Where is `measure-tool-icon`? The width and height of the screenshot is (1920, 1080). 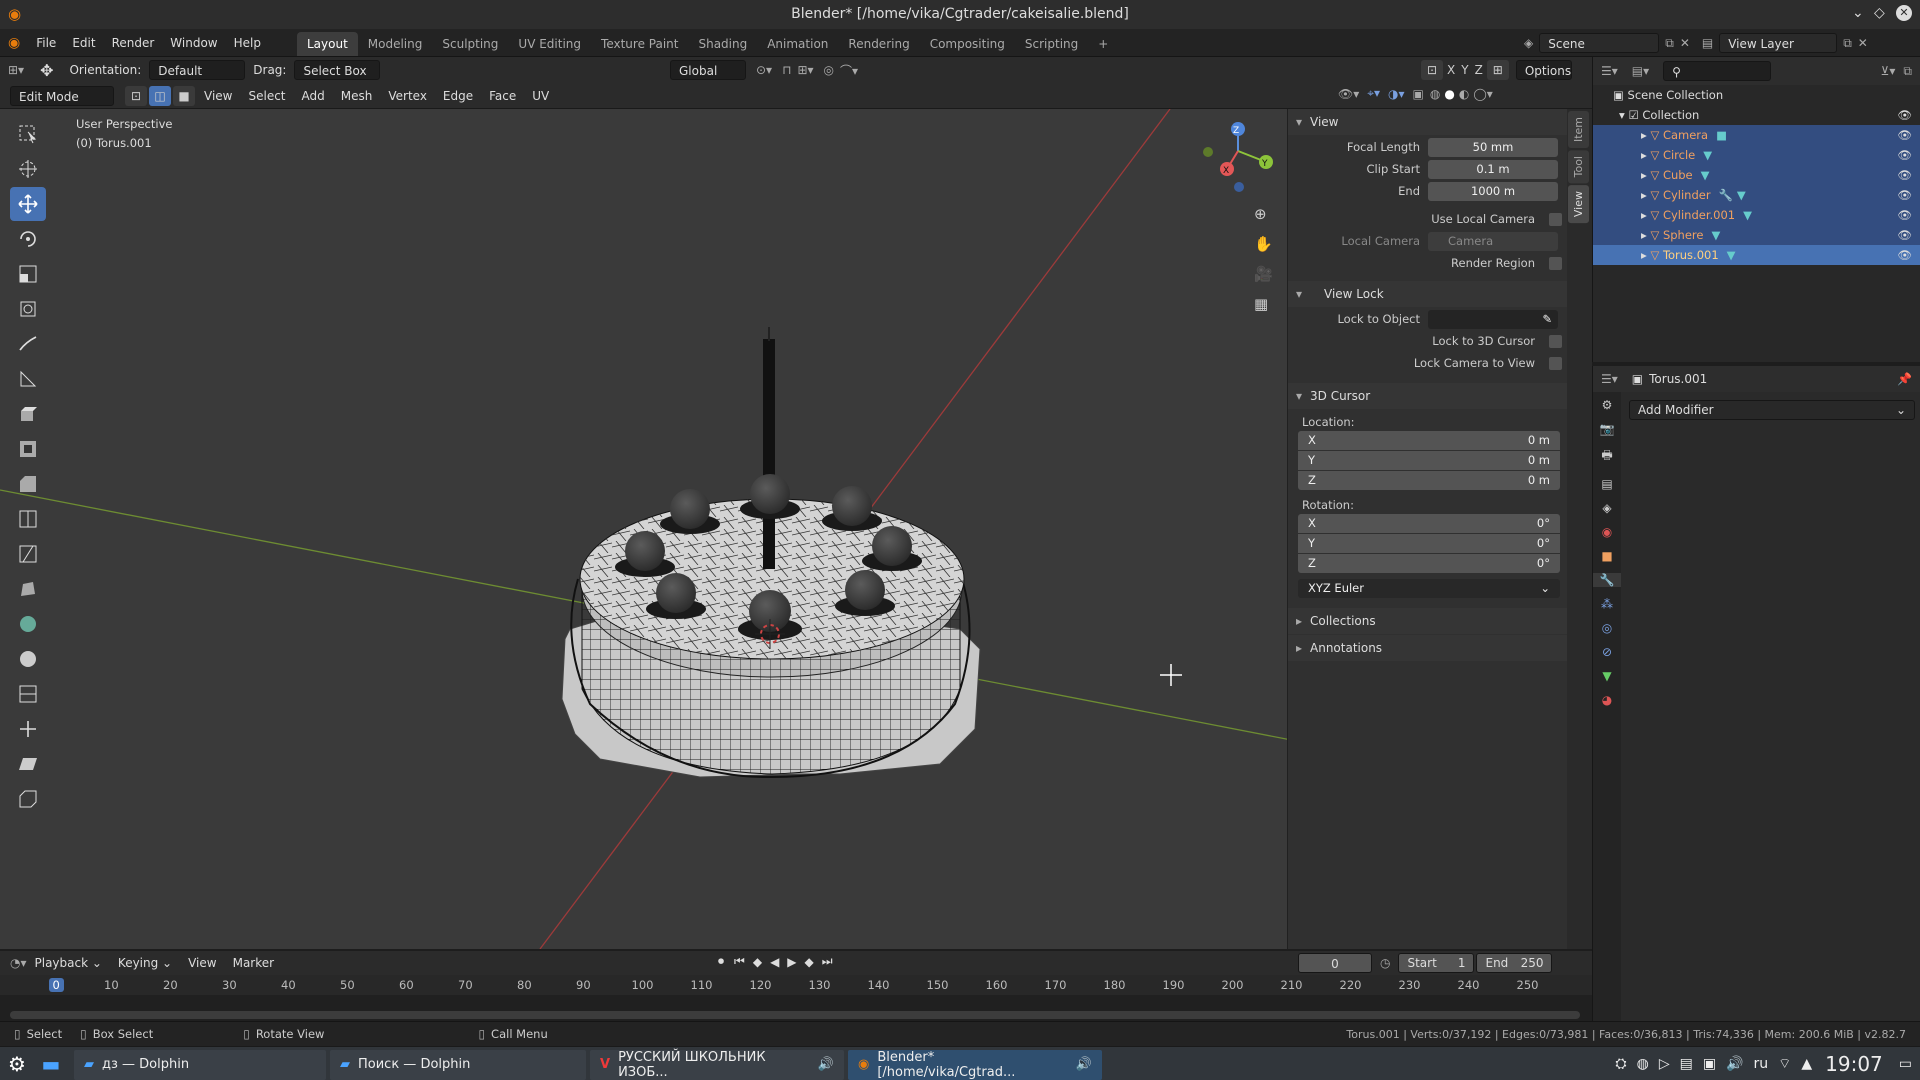
measure-tool-icon is located at coordinates (28, 379).